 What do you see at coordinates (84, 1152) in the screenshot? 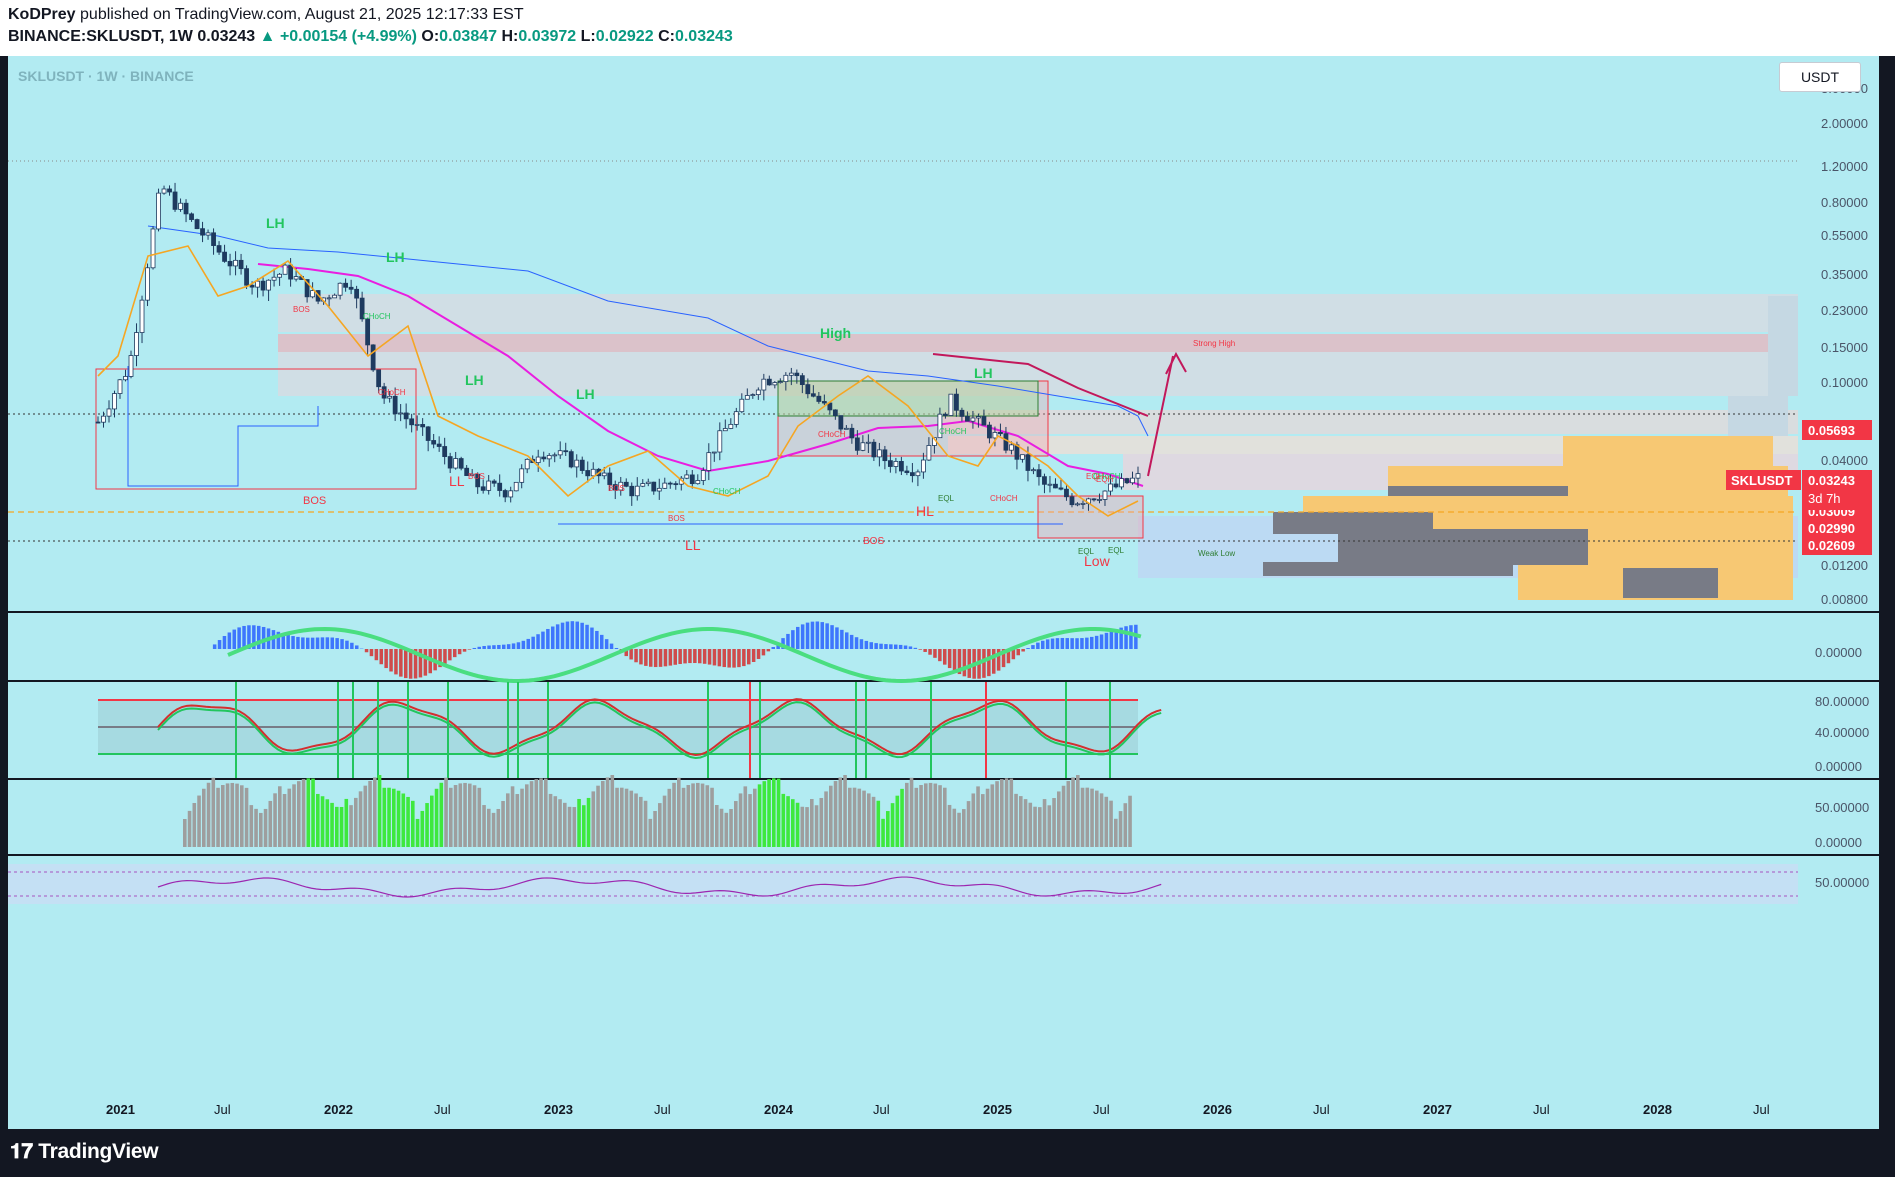
I see `tradingview-logo: 𝟏𝟕 TradingView` at bounding box center [84, 1152].